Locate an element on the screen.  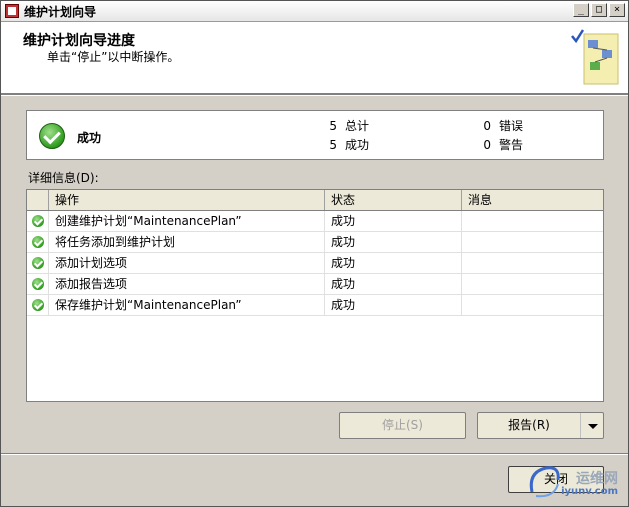
header-divider is located at coordinates (314, 95).